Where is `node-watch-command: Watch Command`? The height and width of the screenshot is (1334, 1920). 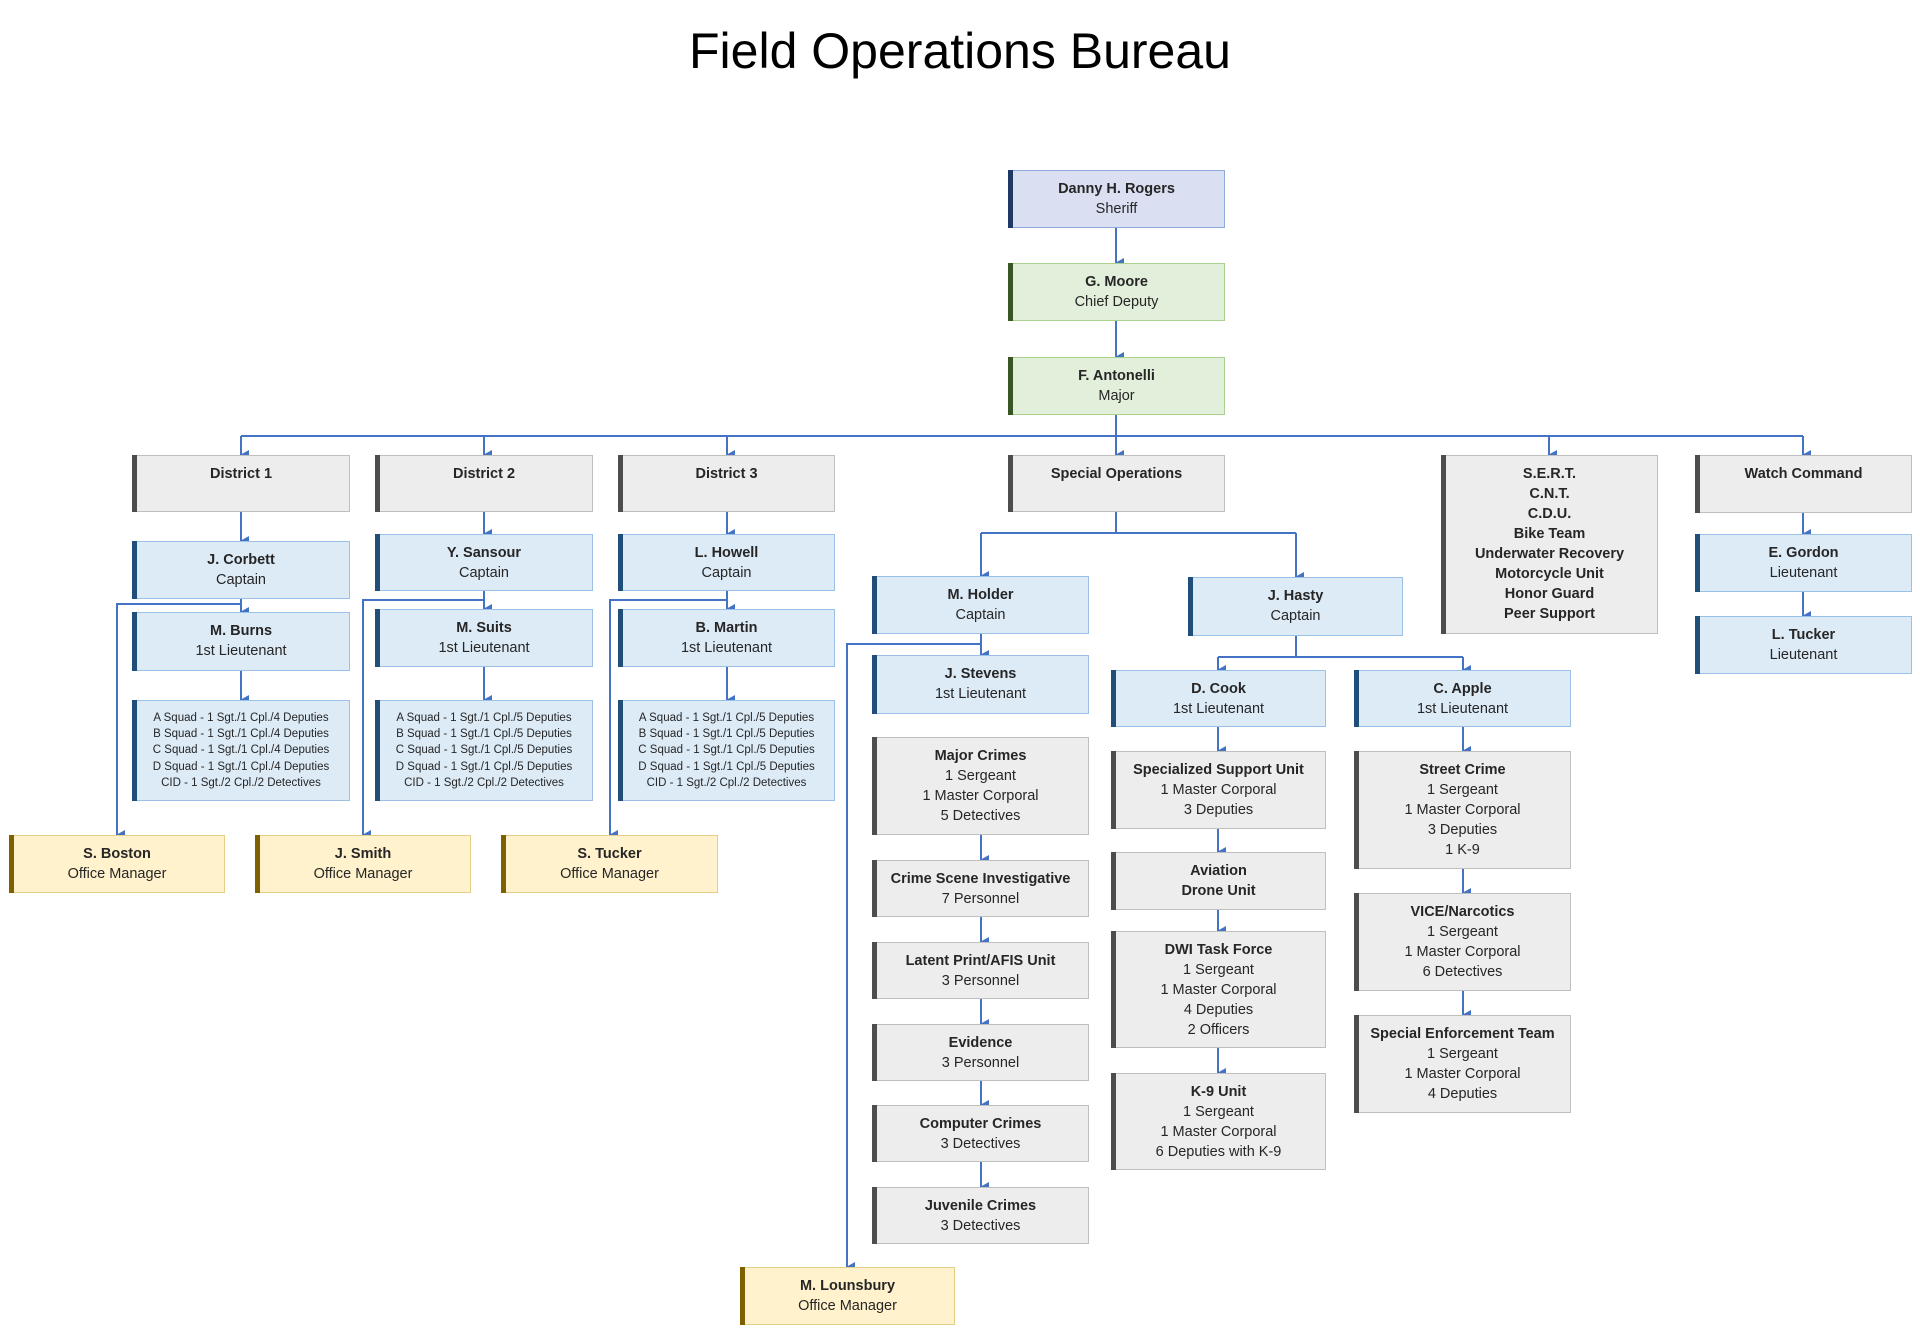 node-watch-command: Watch Command is located at coordinates (1803, 484).